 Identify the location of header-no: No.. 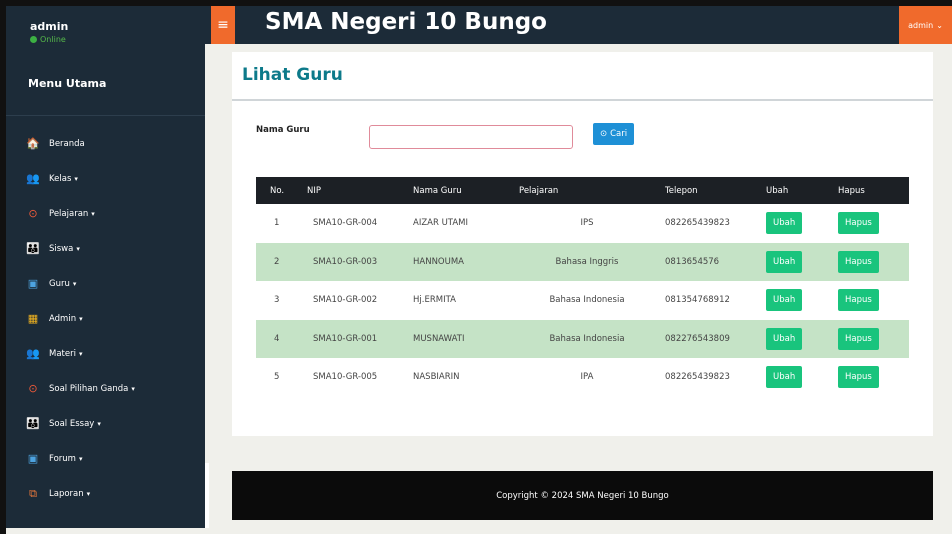
(277, 190).